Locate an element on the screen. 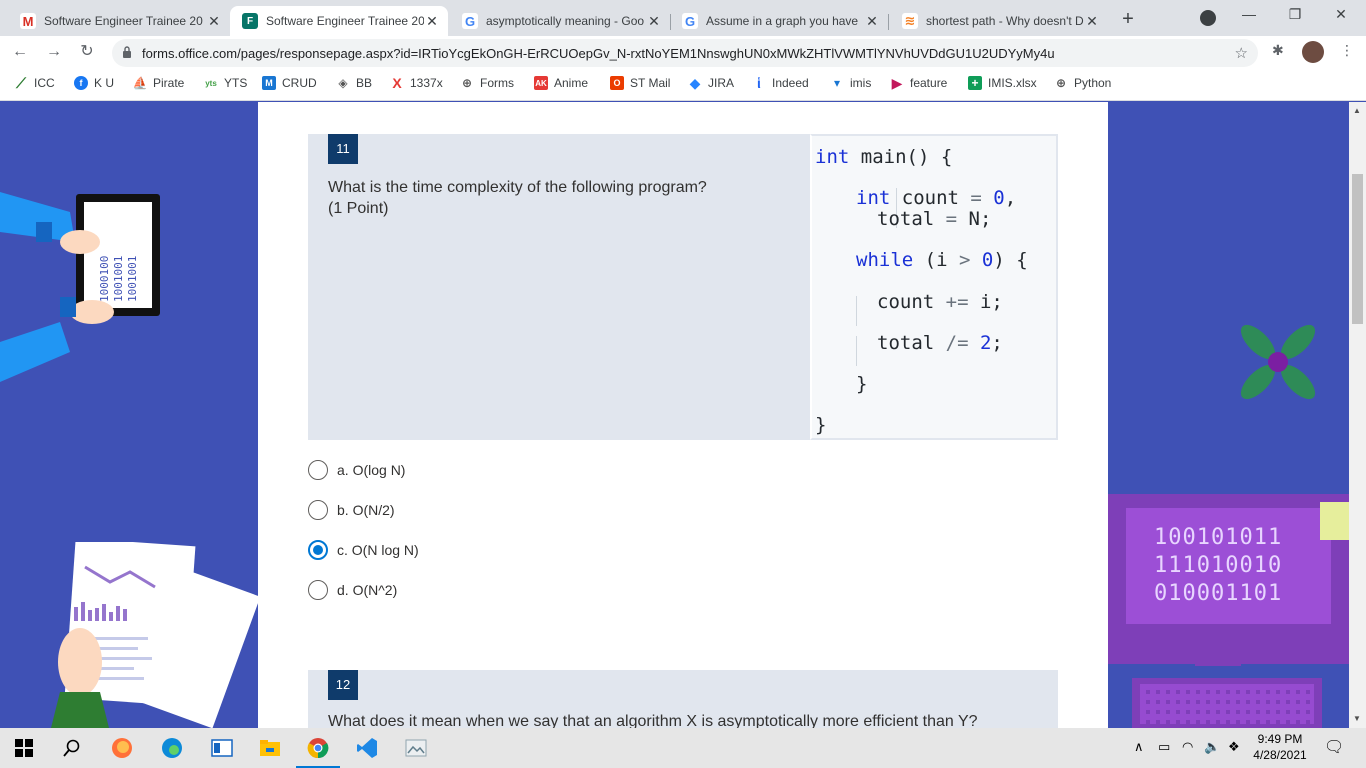 The width and height of the screenshot is (1366, 768). bookmark-jira: ◆ JIRA is located at coordinates (711, 83).